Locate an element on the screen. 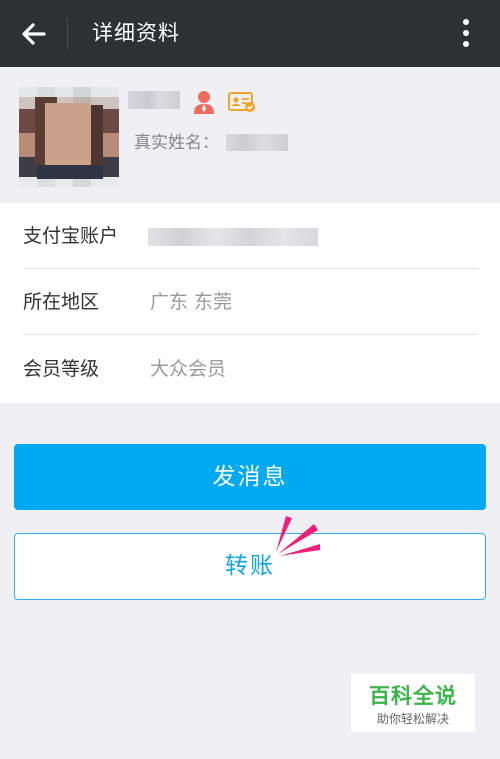 The width and height of the screenshot is (500, 759). info-row-label: 会员等级 is located at coordinates (61, 369).